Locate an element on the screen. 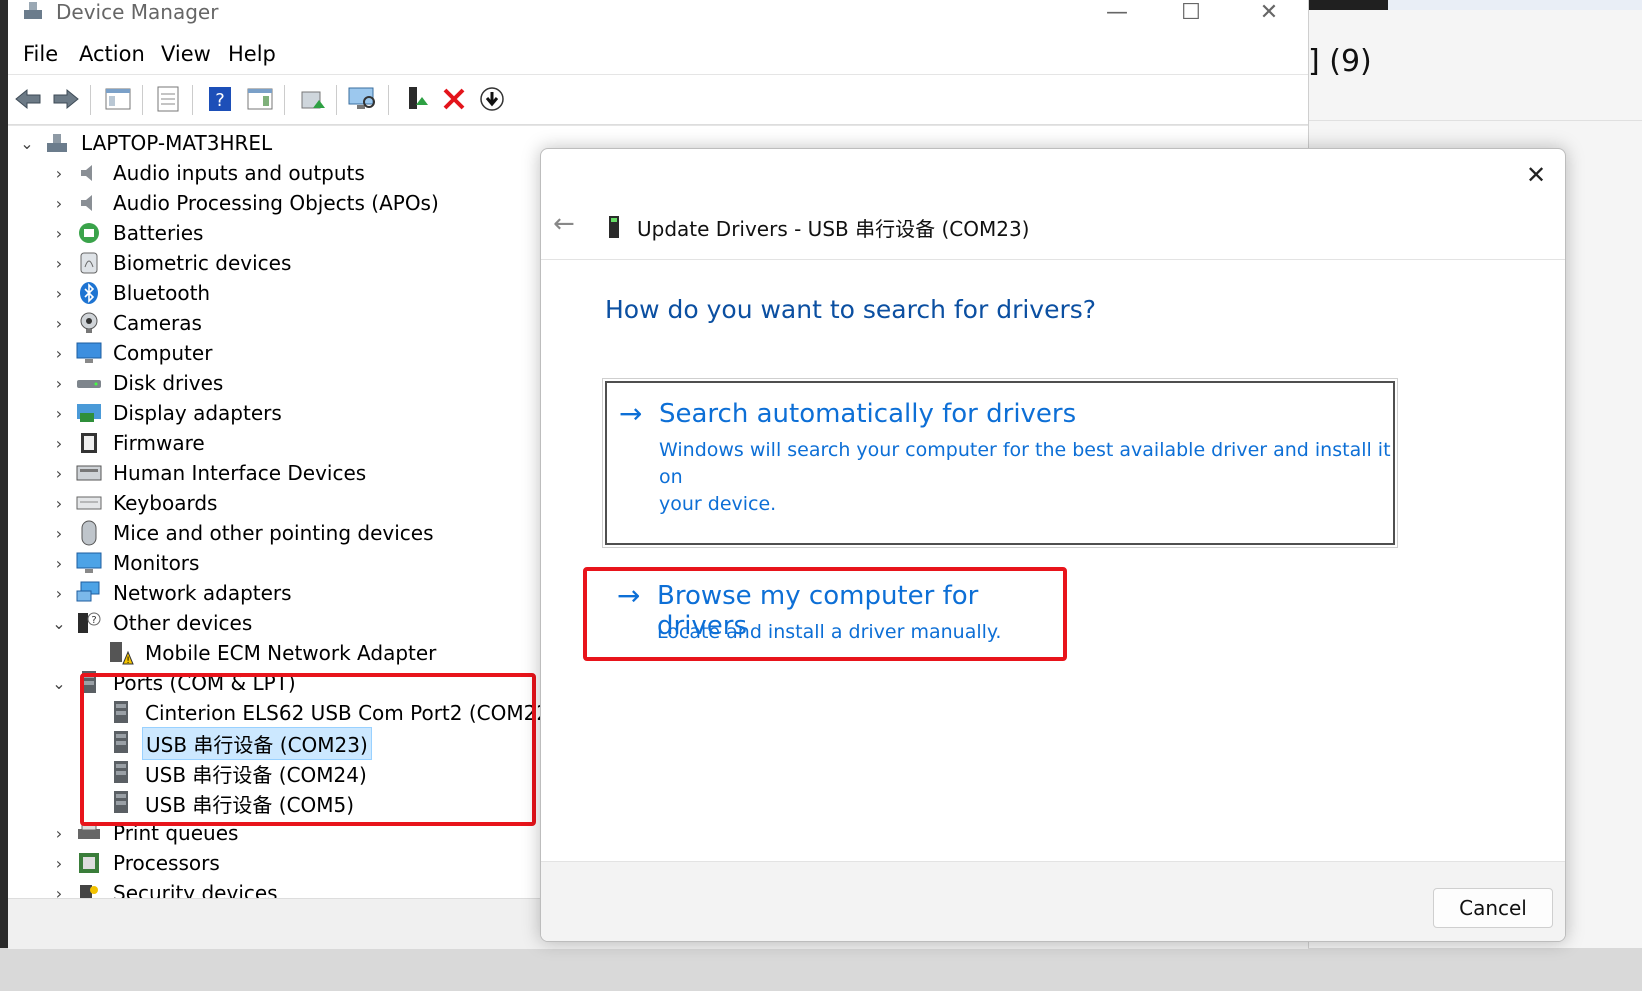 This screenshot has width=1642, height=991. cancel-button: Cancel is located at coordinates (1493, 908).